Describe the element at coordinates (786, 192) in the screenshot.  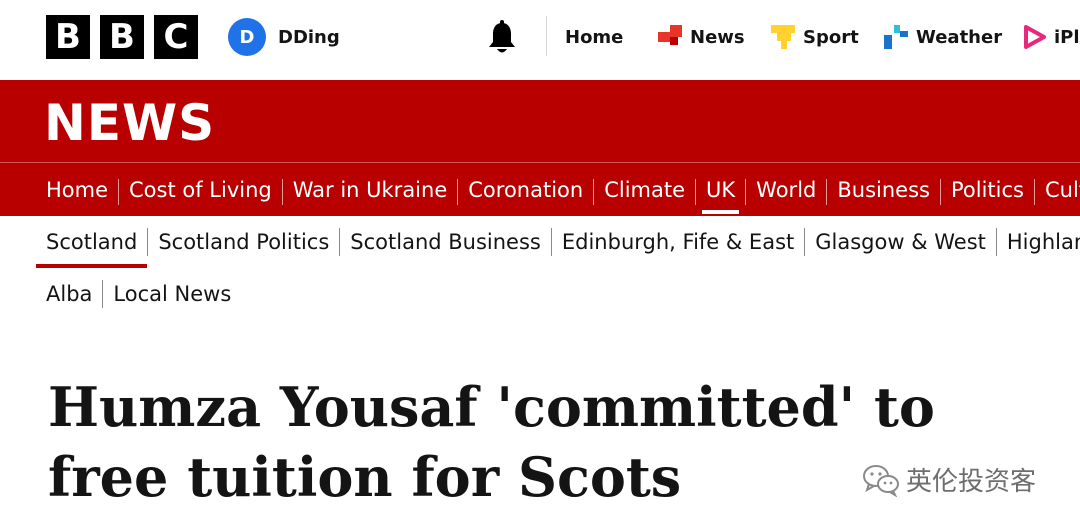
I see `primary-nav-world: World` at that location.